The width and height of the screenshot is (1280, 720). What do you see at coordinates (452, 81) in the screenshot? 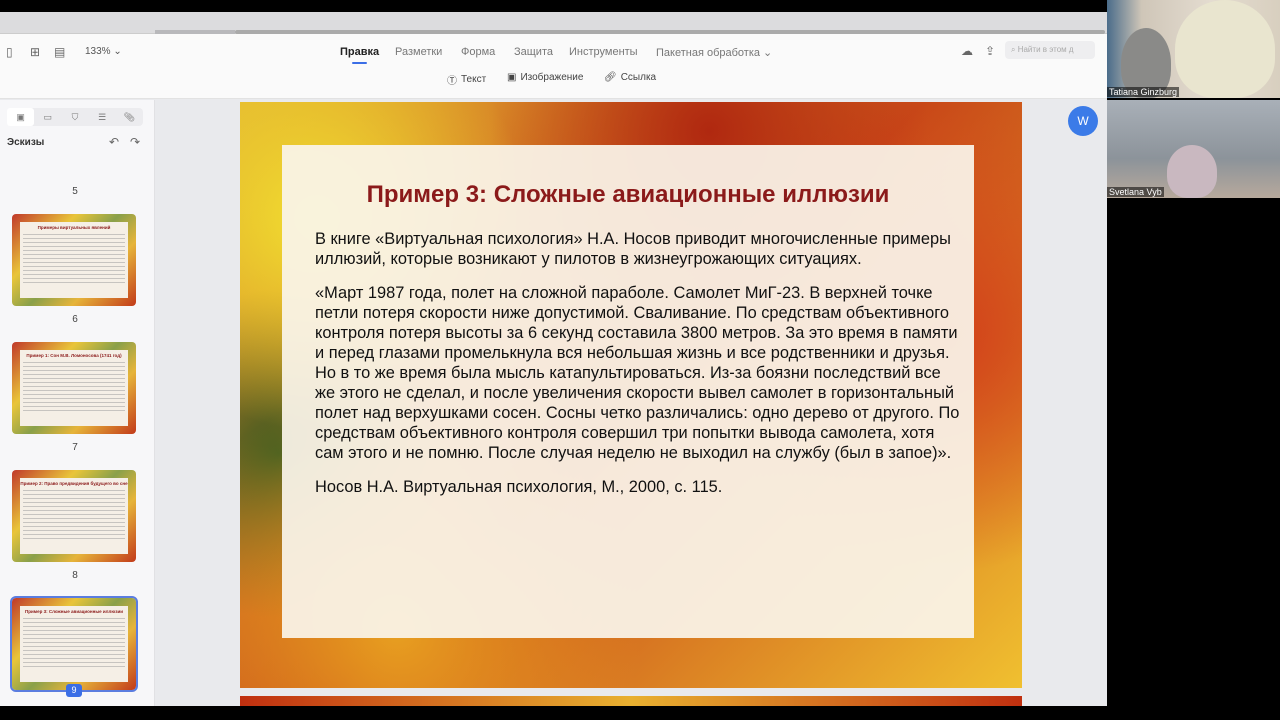
I see `text-icon: Ⓣ` at bounding box center [452, 81].